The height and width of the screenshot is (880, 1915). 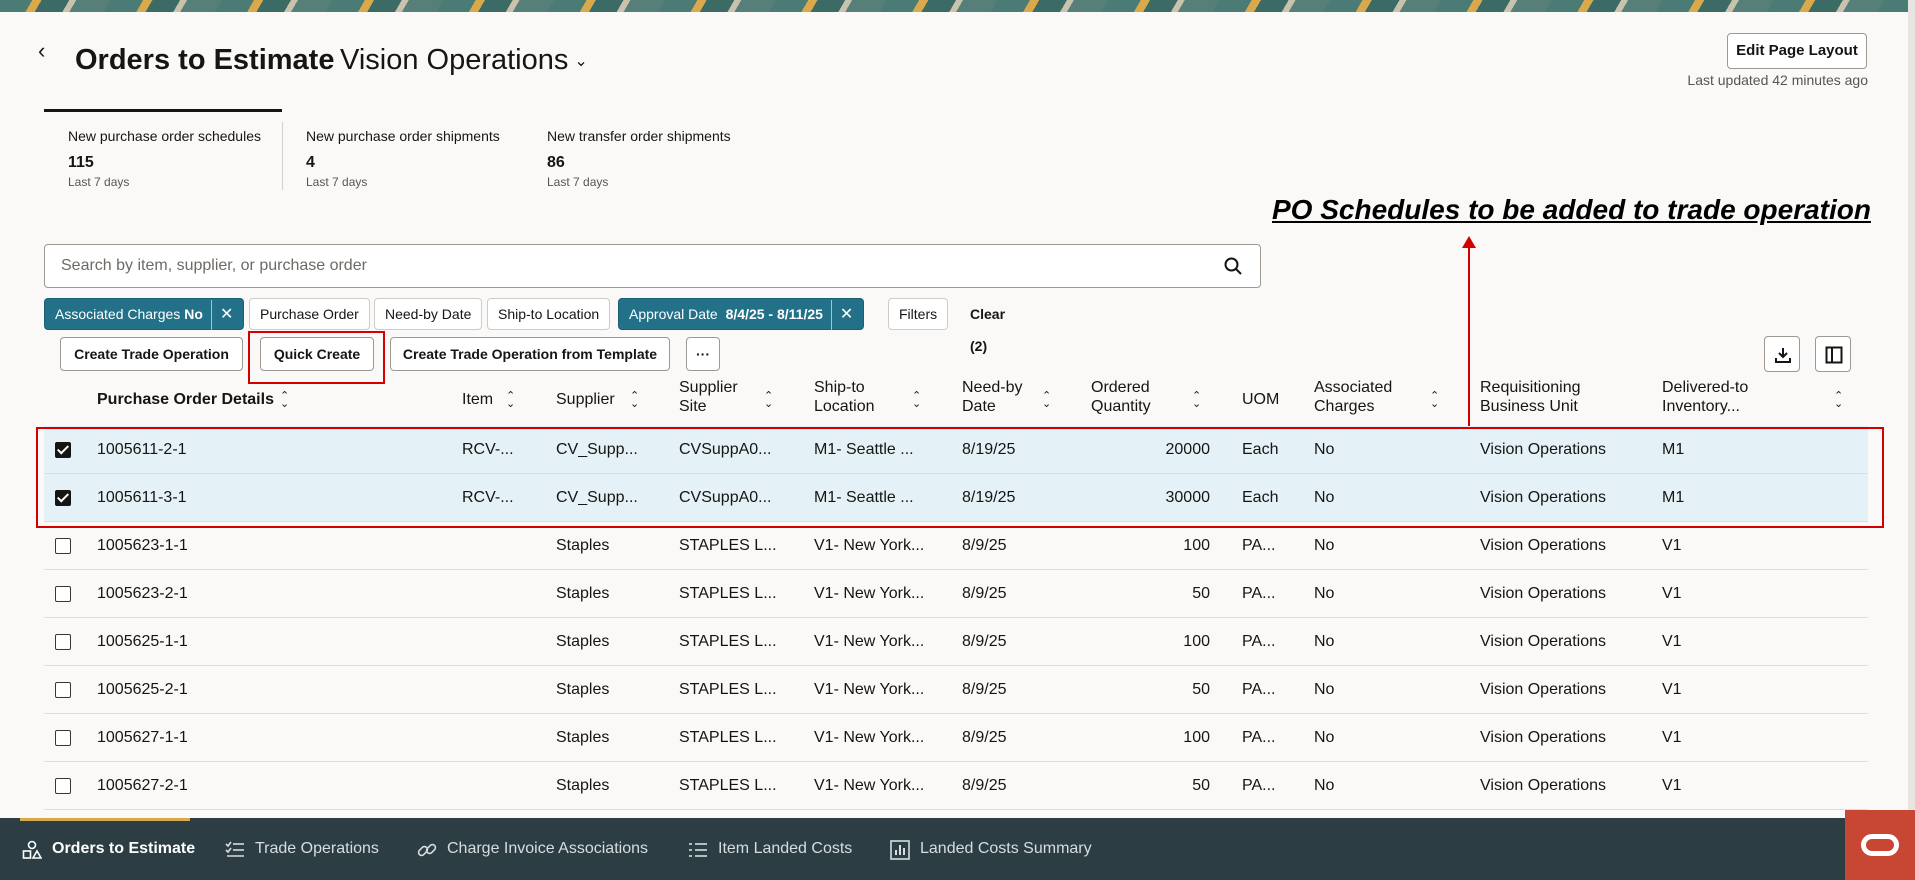 I want to click on chip-need-by-date: Need-by Date, so click(x=428, y=314).